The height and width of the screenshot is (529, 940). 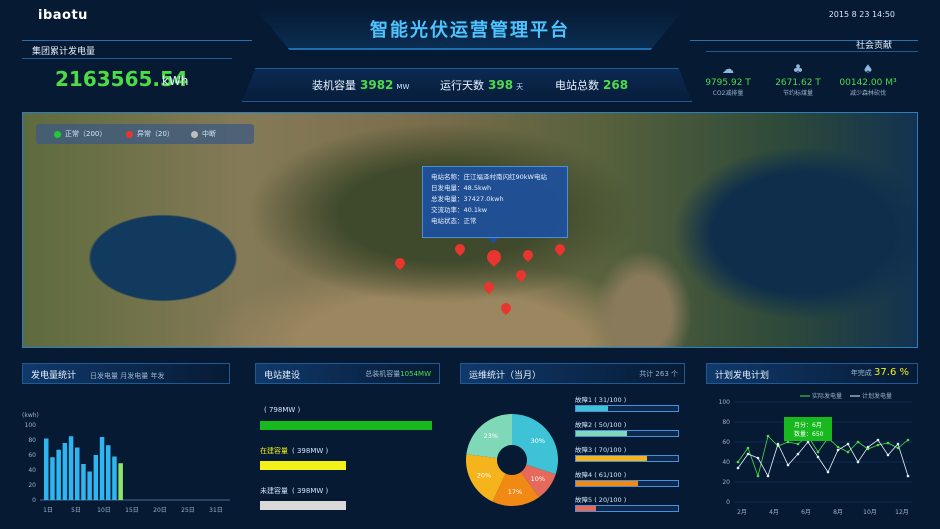 I want to click on legend-abnormal: 异常（20）, so click(x=150, y=134).